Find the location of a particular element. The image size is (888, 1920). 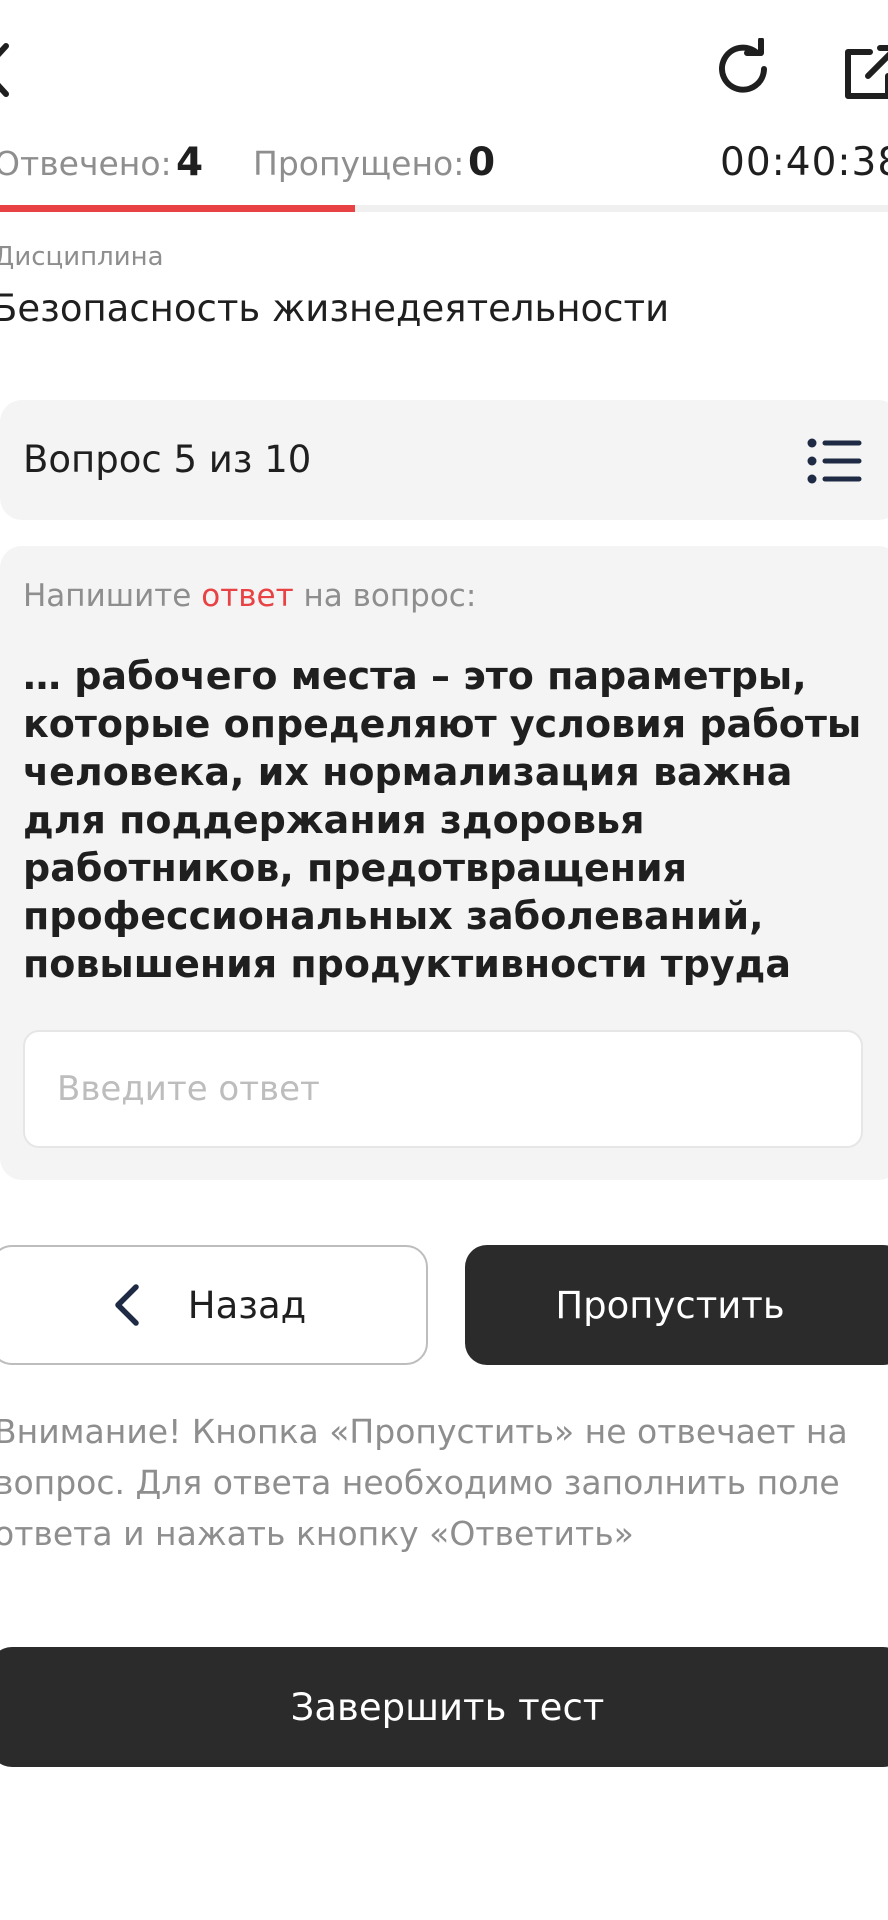

question-prompt: Напишите ответ на вопрос: is located at coordinates (249, 596).